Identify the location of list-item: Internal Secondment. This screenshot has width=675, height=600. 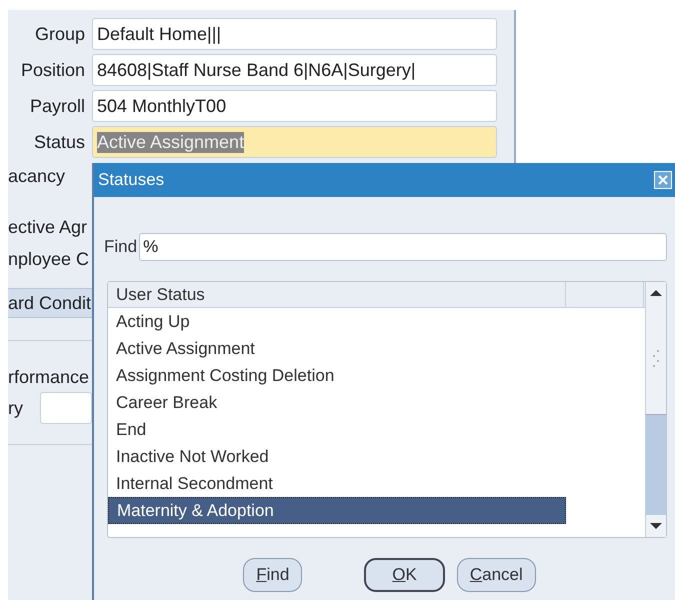
(337, 483).